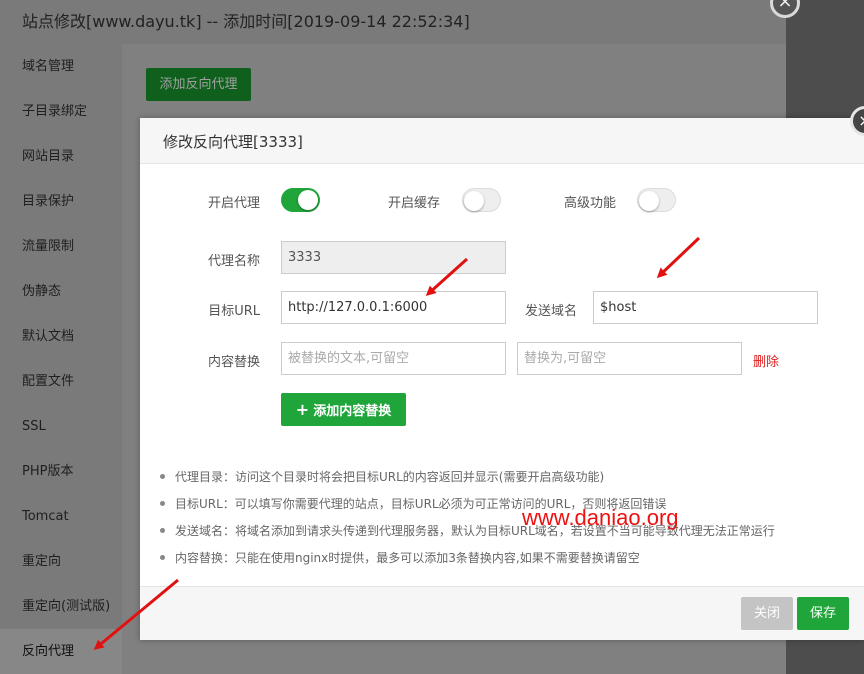 The width and height of the screenshot is (864, 674). I want to click on send-domain-input, so click(705, 307).